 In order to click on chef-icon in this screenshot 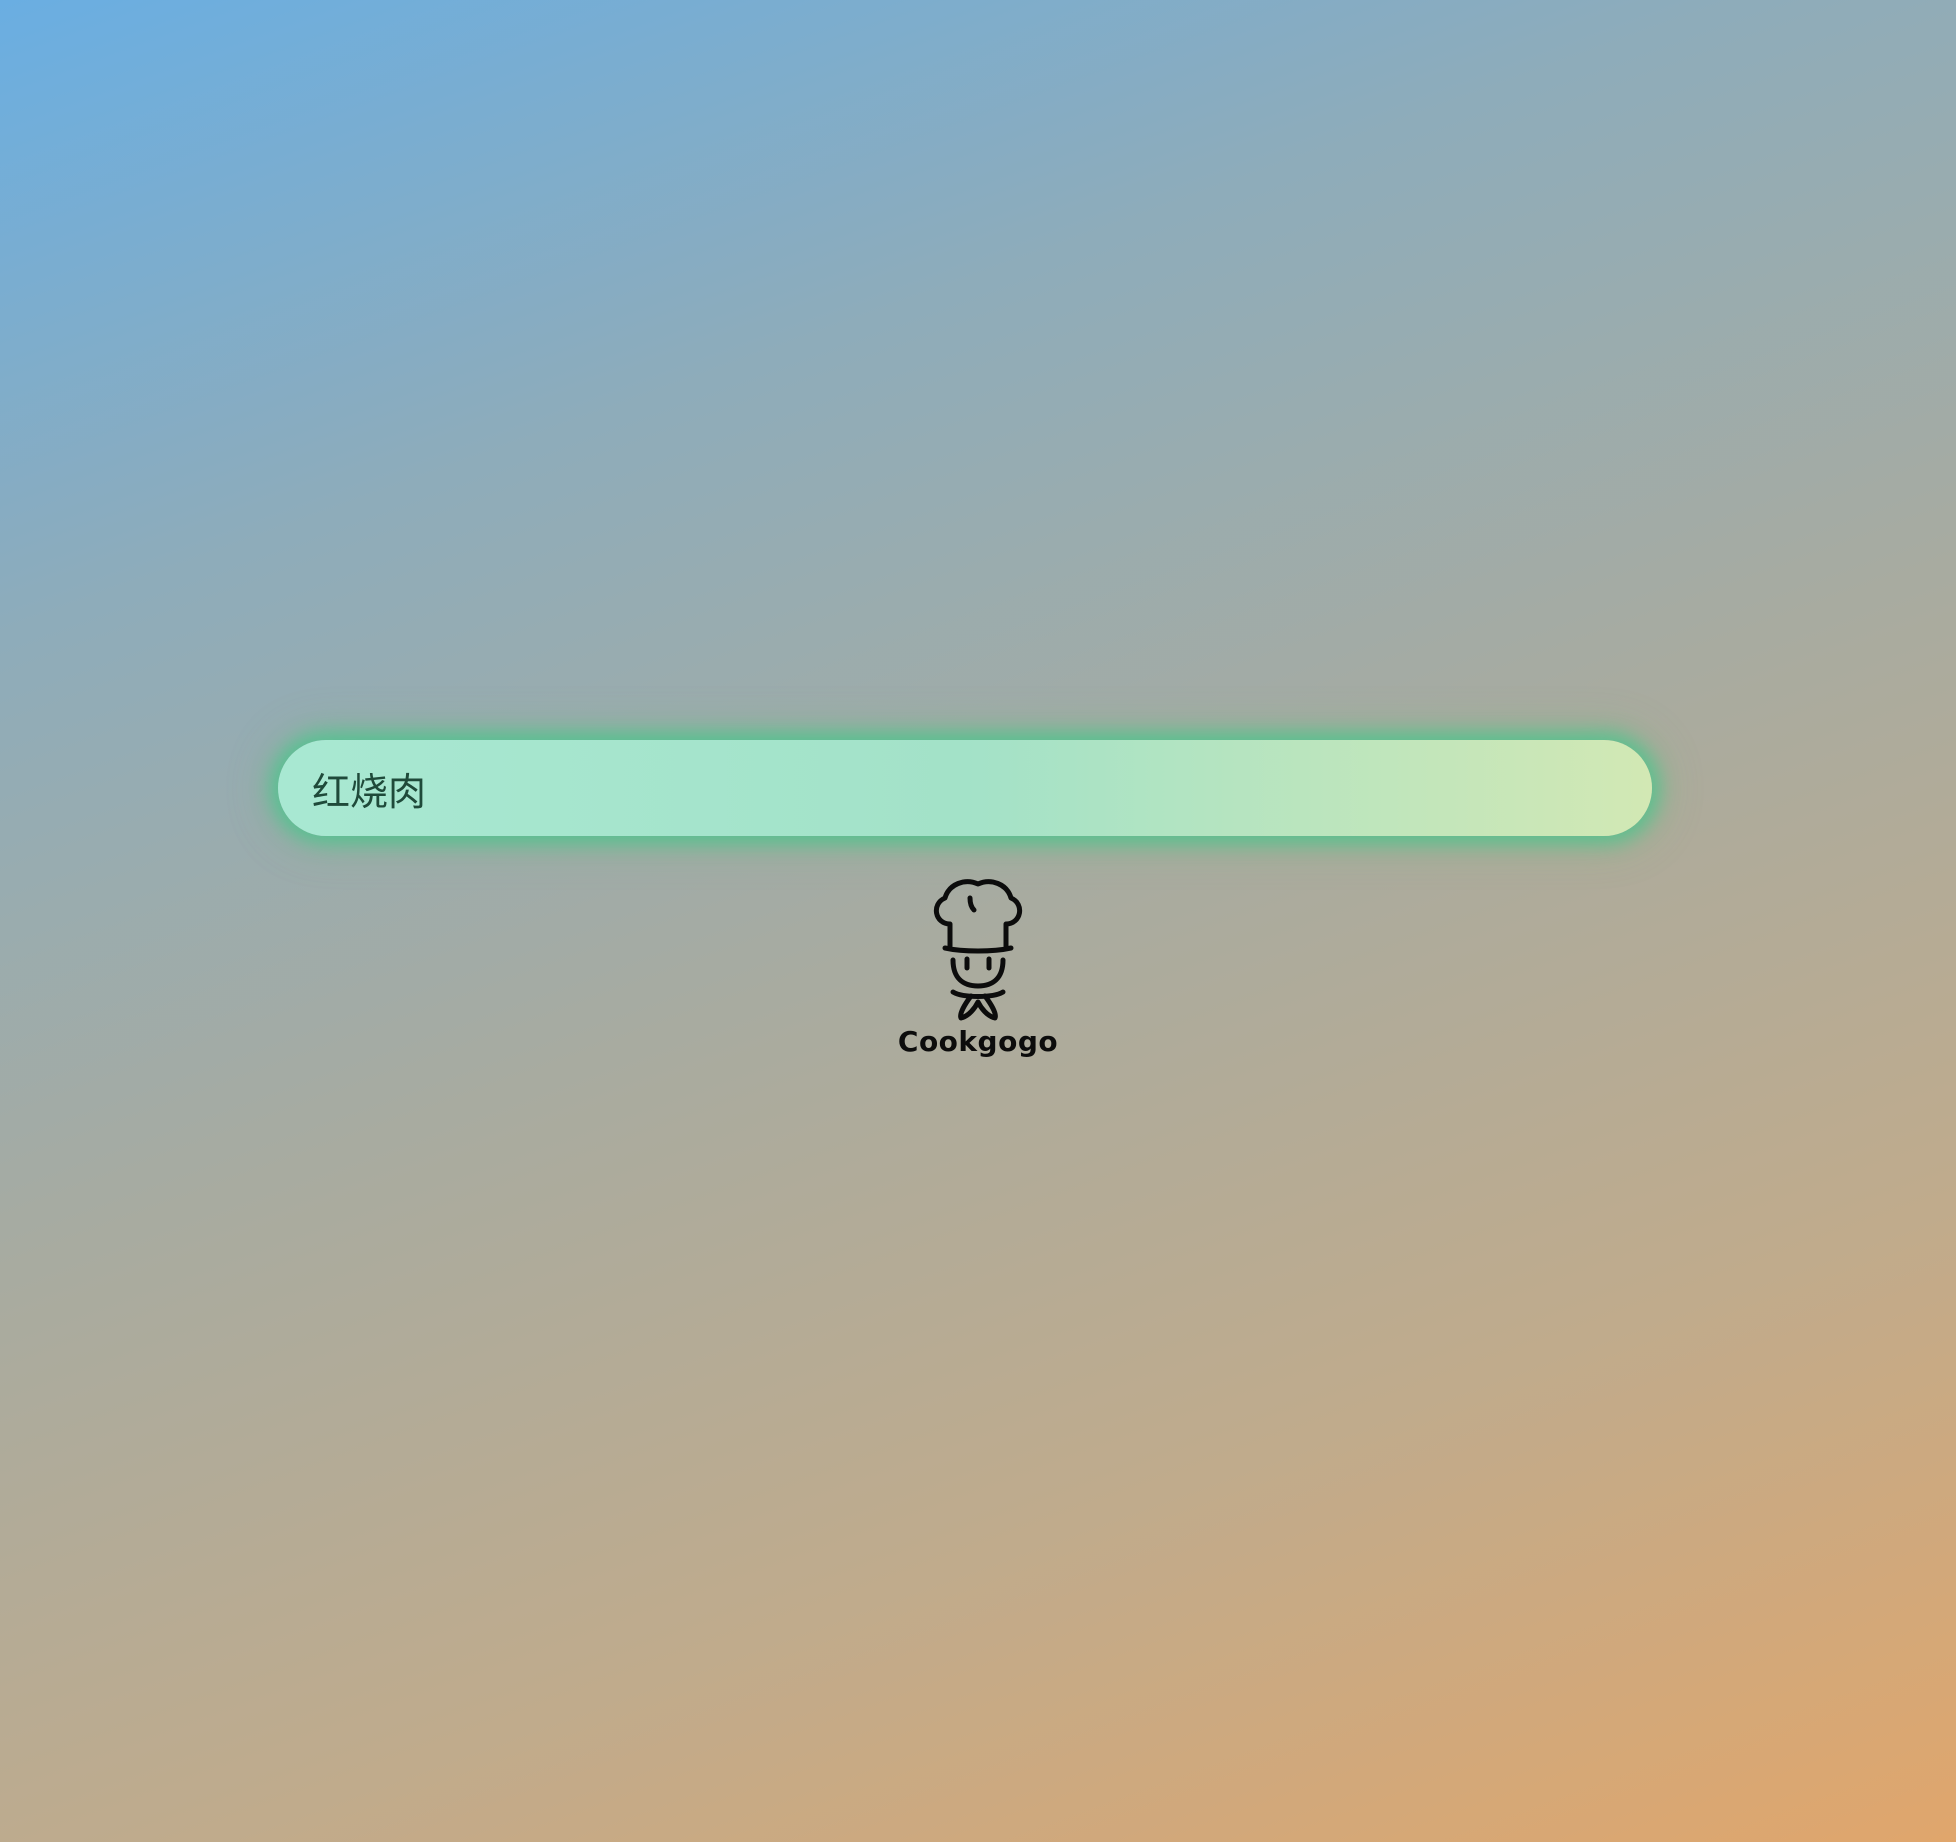, I will do `click(978, 950)`.